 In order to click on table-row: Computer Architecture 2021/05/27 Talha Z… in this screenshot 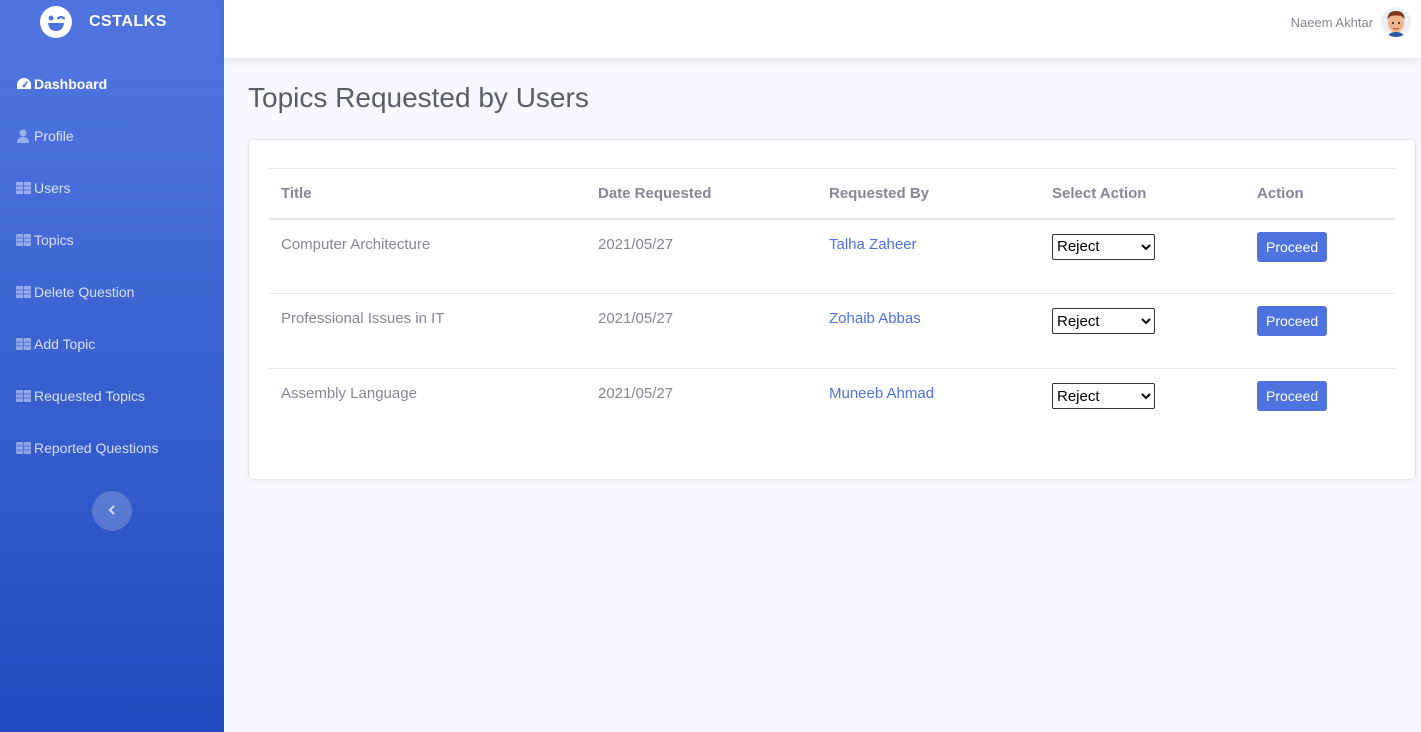, I will do `click(832, 256)`.